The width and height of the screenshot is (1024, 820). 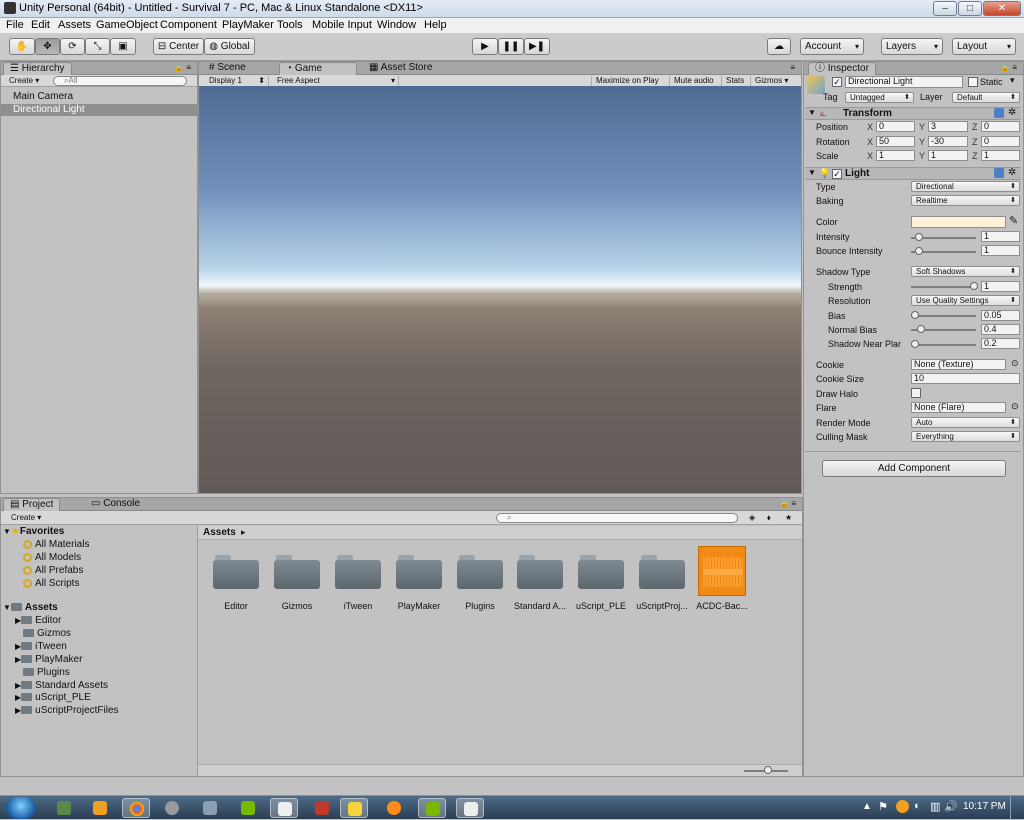 What do you see at coordinates (935, 806) in the screenshot?
I see `network-icon: ▥` at bounding box center [935, 806].